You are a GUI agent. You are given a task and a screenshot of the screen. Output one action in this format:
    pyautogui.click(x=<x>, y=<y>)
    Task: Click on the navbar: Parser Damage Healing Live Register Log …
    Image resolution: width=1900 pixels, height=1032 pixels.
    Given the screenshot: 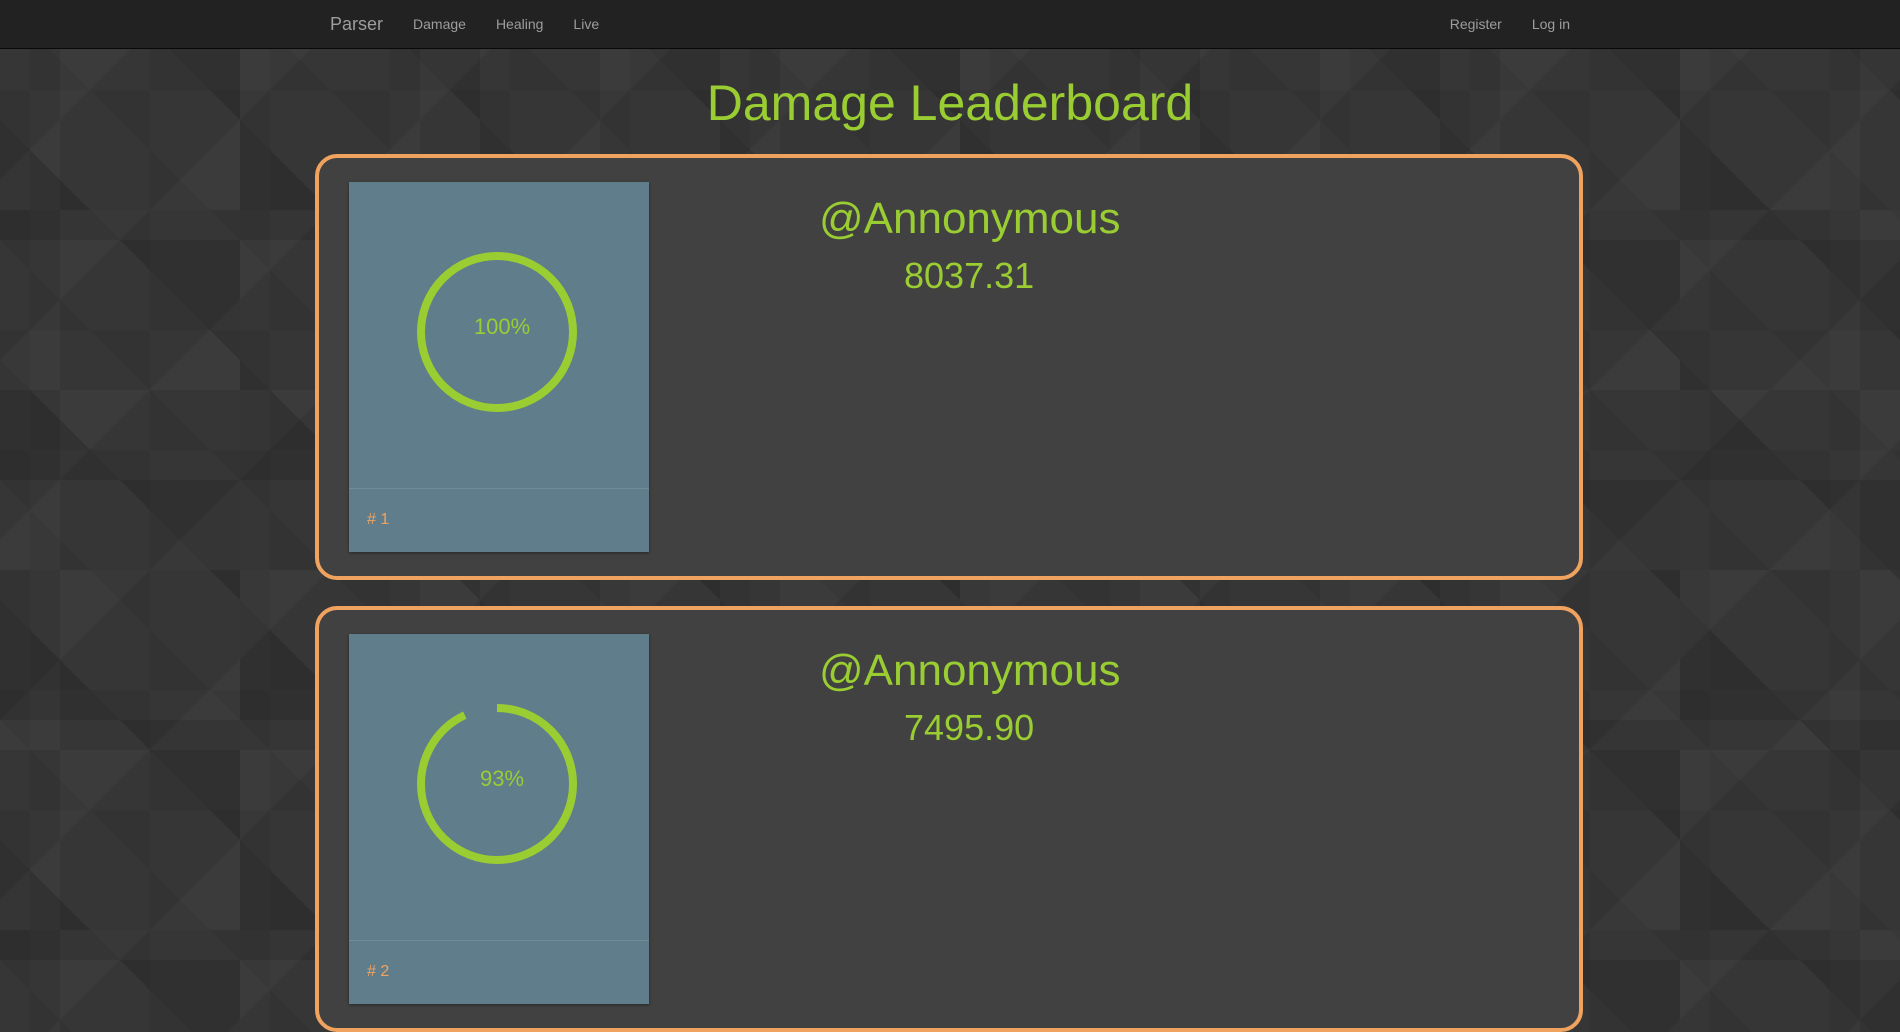 What is the action you would take?
    pyautogui.click(x=950, y=24)
    